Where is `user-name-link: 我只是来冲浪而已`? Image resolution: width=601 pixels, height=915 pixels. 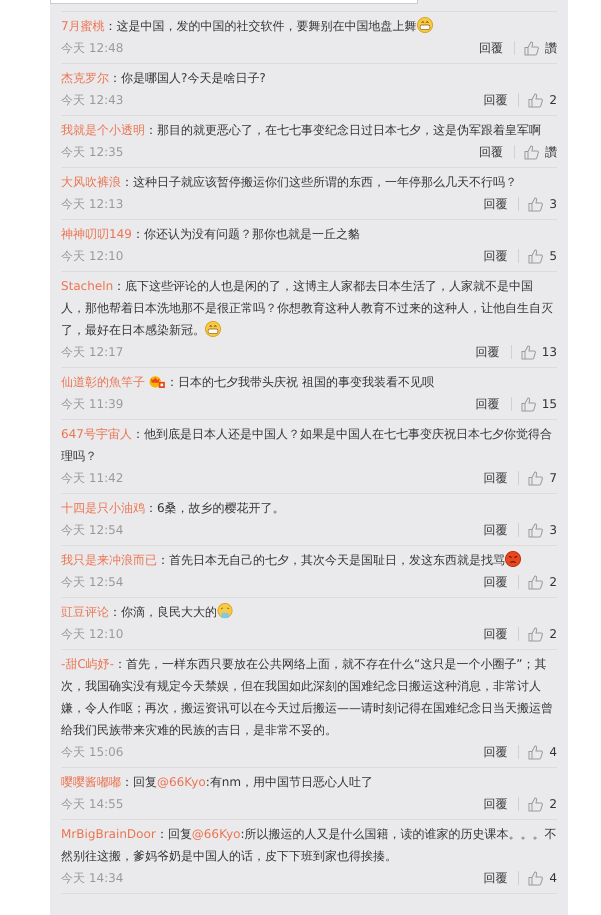
user-name-link: 我只是来冲浪而已 is located at coordinates (109, 560).